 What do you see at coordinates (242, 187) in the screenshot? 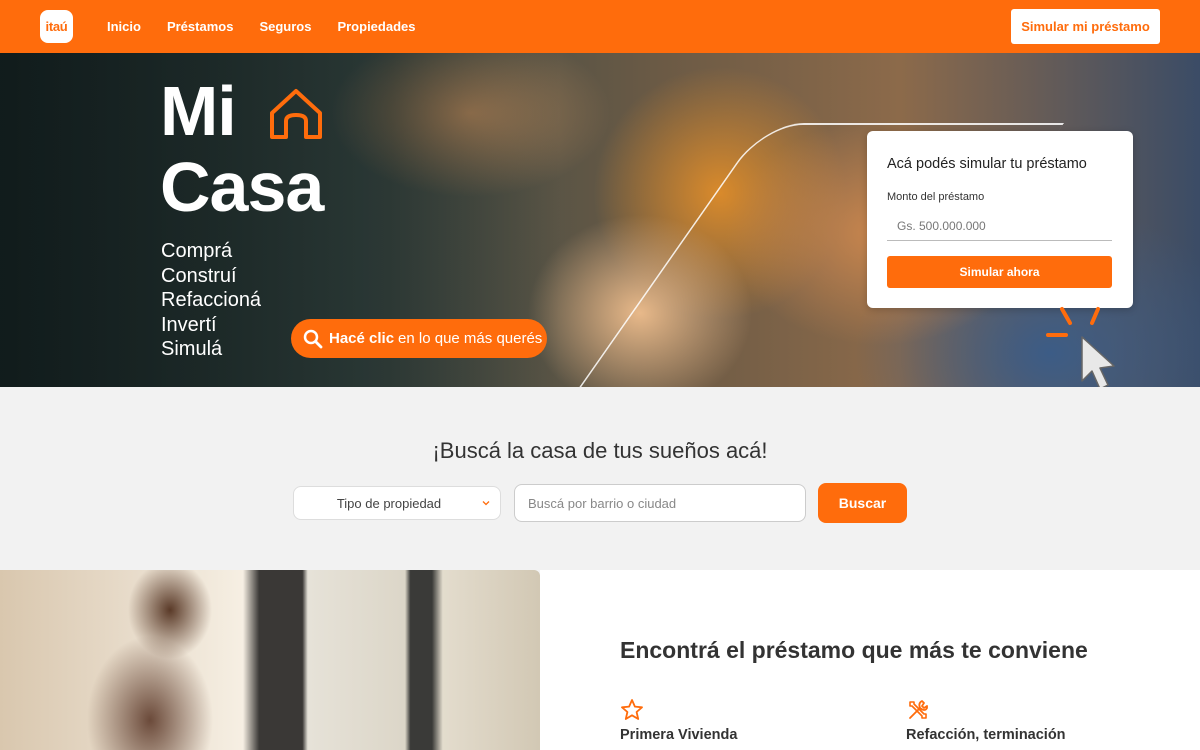
I see `hero-title-line2: Casa` at bounding box center [242, 187].